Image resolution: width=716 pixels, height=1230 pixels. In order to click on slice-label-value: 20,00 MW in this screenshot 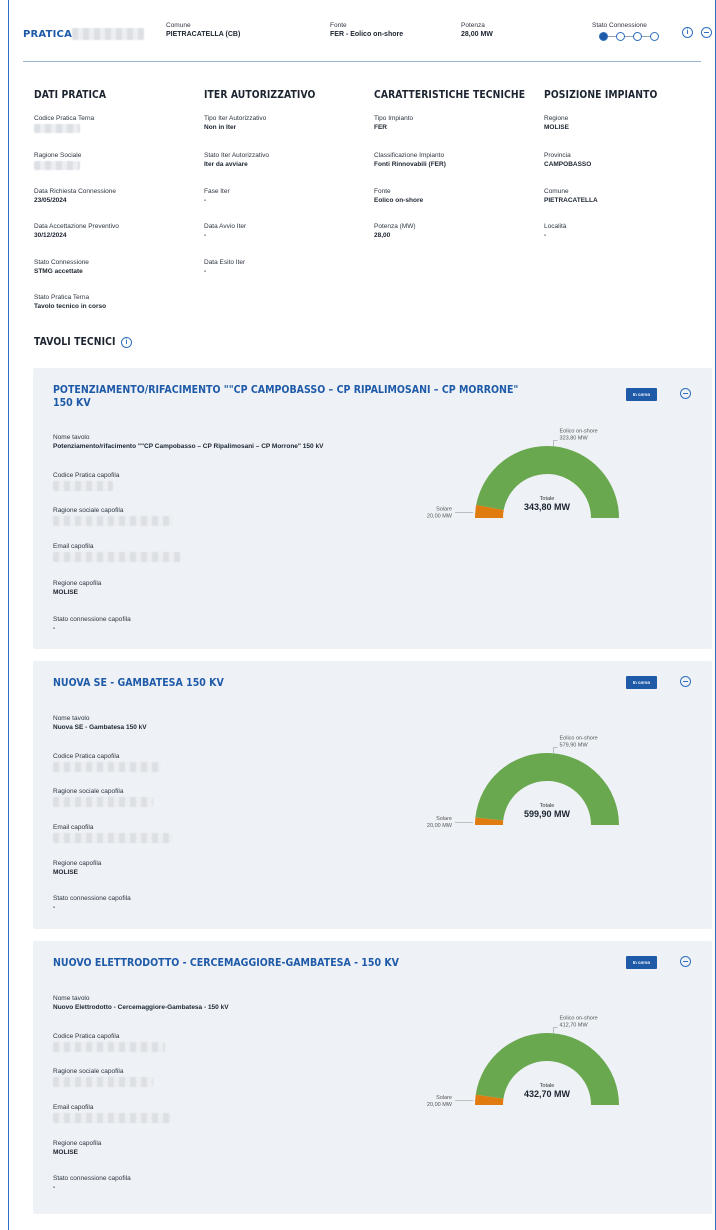, I will do `click(440, 1105)`.